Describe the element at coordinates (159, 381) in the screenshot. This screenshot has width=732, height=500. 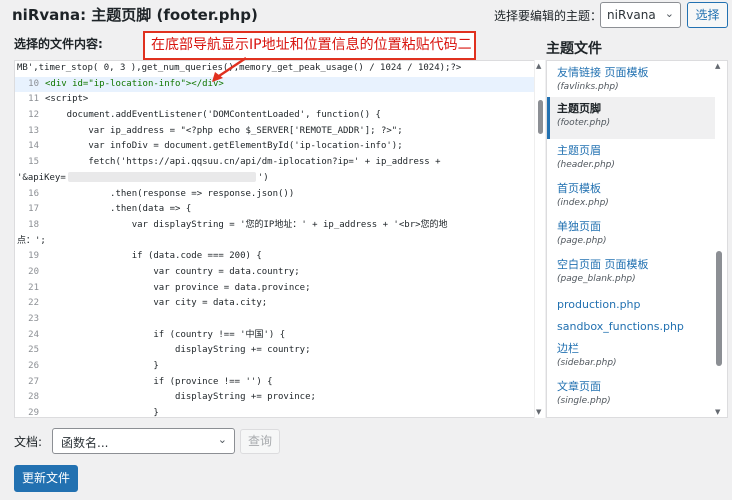
I see `line-text: if (province !== '') {` at that location.